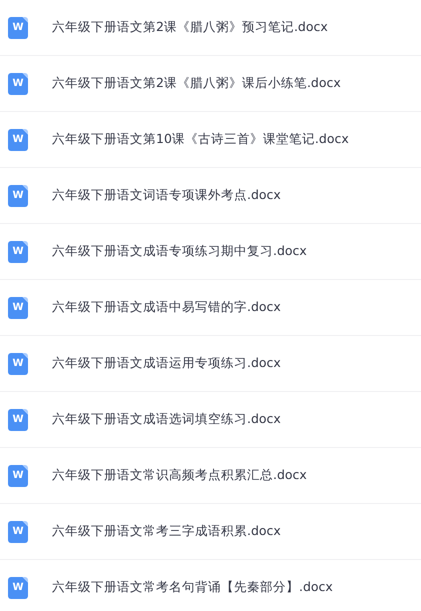 The height and width of the screenshot is (611, 421). Describe the element at coordinates (166, 531) in the screenshot. I see `file-name: 六年级下册语文常考三字成语积累.docx` at that location.